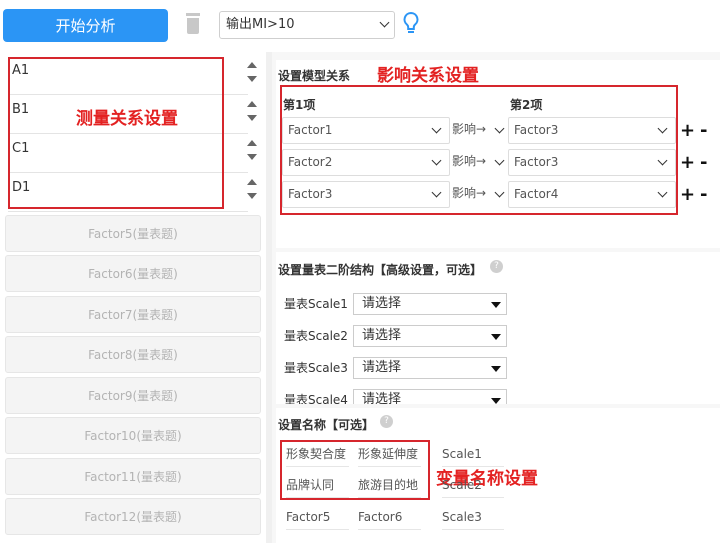 This screenshot has width=720, height=543. I want to click on factor-item: Factor5(量表题), so click(133, 233).